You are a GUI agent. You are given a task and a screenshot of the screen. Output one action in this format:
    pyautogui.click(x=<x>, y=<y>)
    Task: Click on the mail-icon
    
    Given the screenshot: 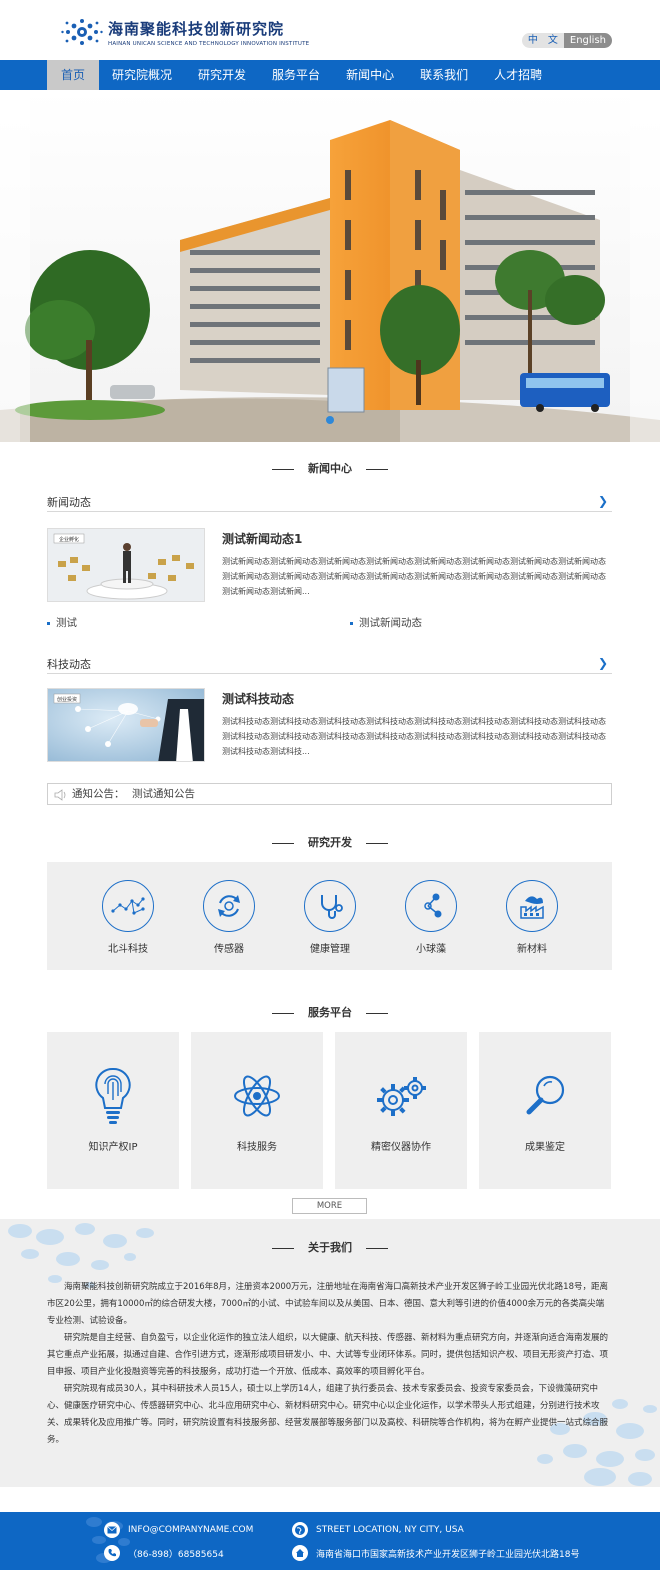 What is the action you would take?
    pyautogui.click(x=112, y=1530)
    